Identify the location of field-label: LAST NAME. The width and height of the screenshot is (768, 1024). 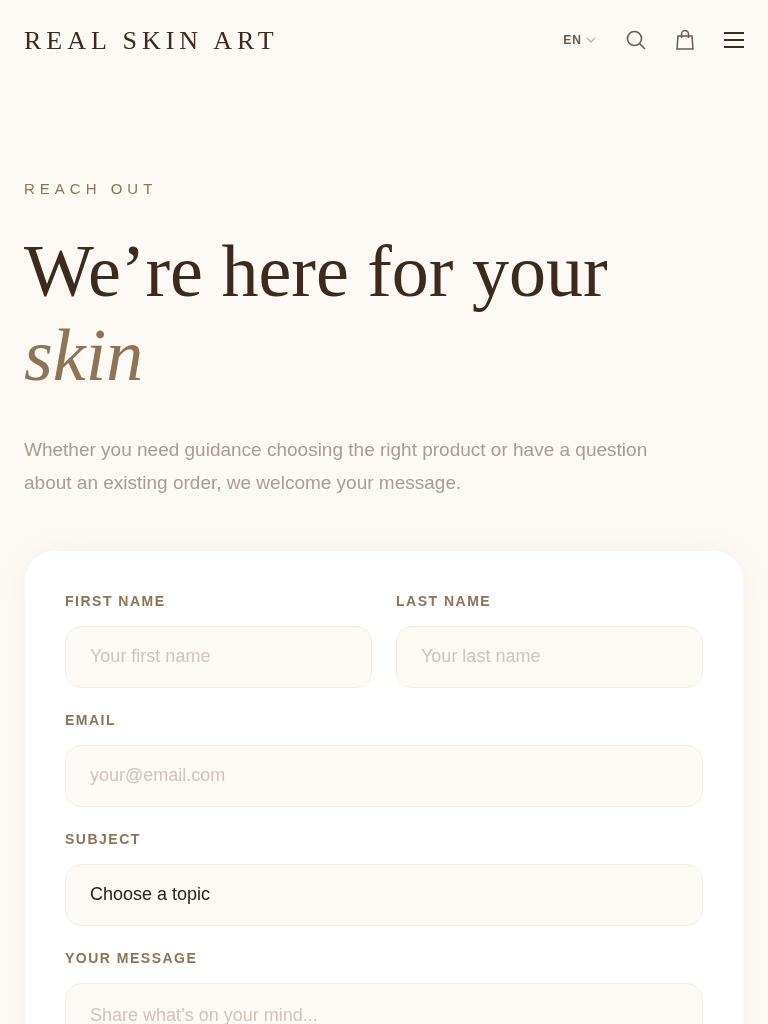
(444, 601).